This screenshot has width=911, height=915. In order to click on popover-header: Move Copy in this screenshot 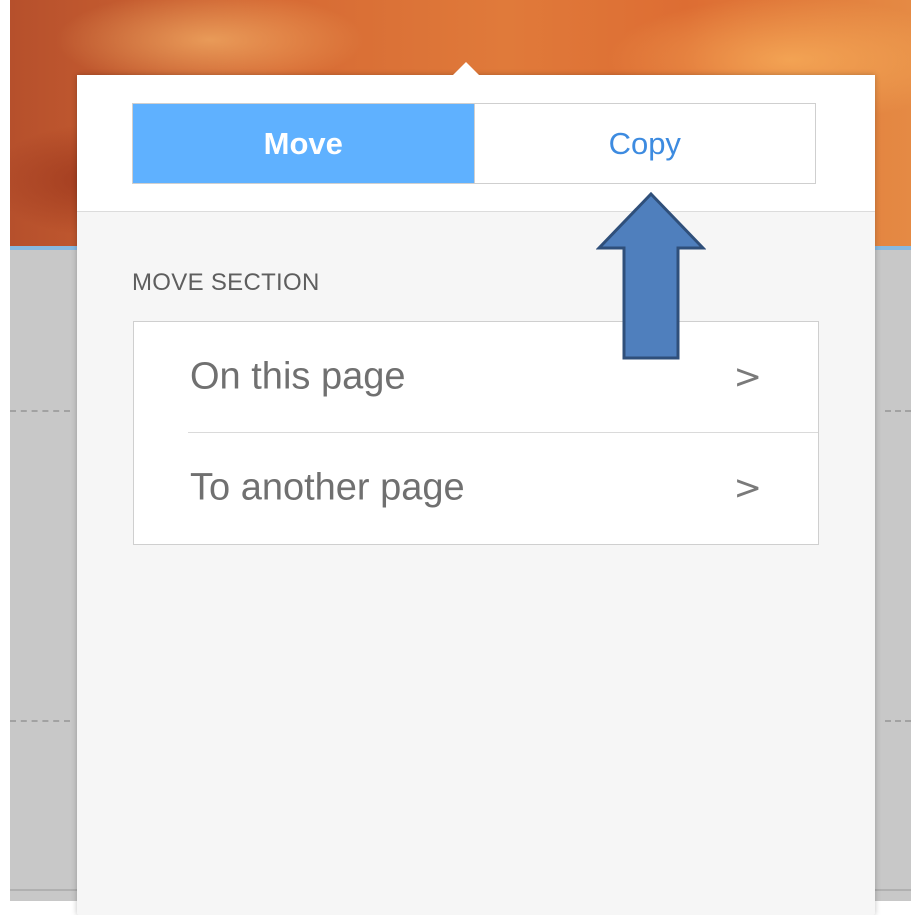, I will do `click(476, 143)`.